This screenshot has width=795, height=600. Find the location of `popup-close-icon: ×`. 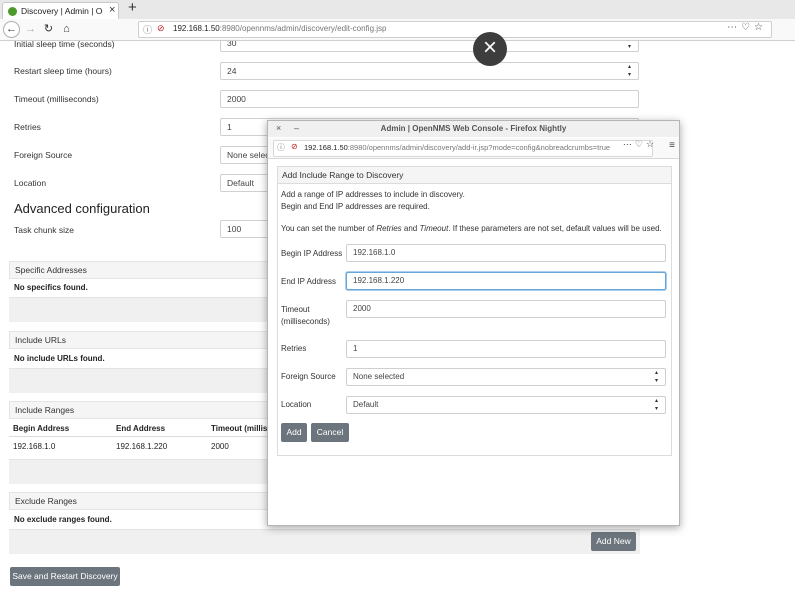

popup-close-icon: × is located at coordinates (278, 128).